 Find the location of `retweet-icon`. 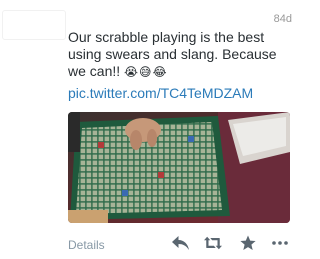

retweet-icon is located at coordinates (213, 243).